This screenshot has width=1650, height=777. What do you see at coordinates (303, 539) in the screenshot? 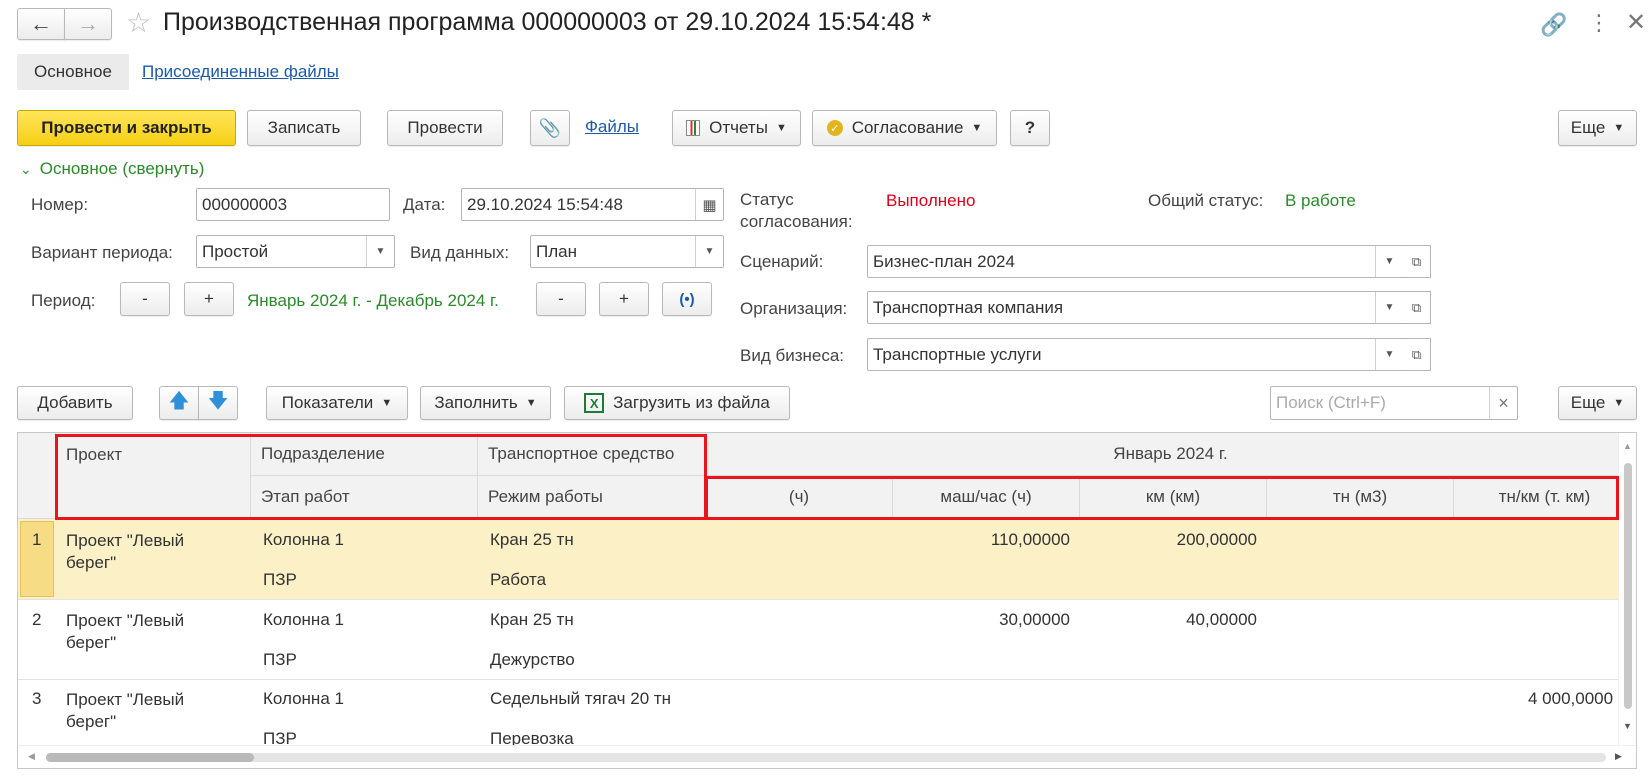
I see `cell-division: Колонна 1` at bounding box center [303, 539].